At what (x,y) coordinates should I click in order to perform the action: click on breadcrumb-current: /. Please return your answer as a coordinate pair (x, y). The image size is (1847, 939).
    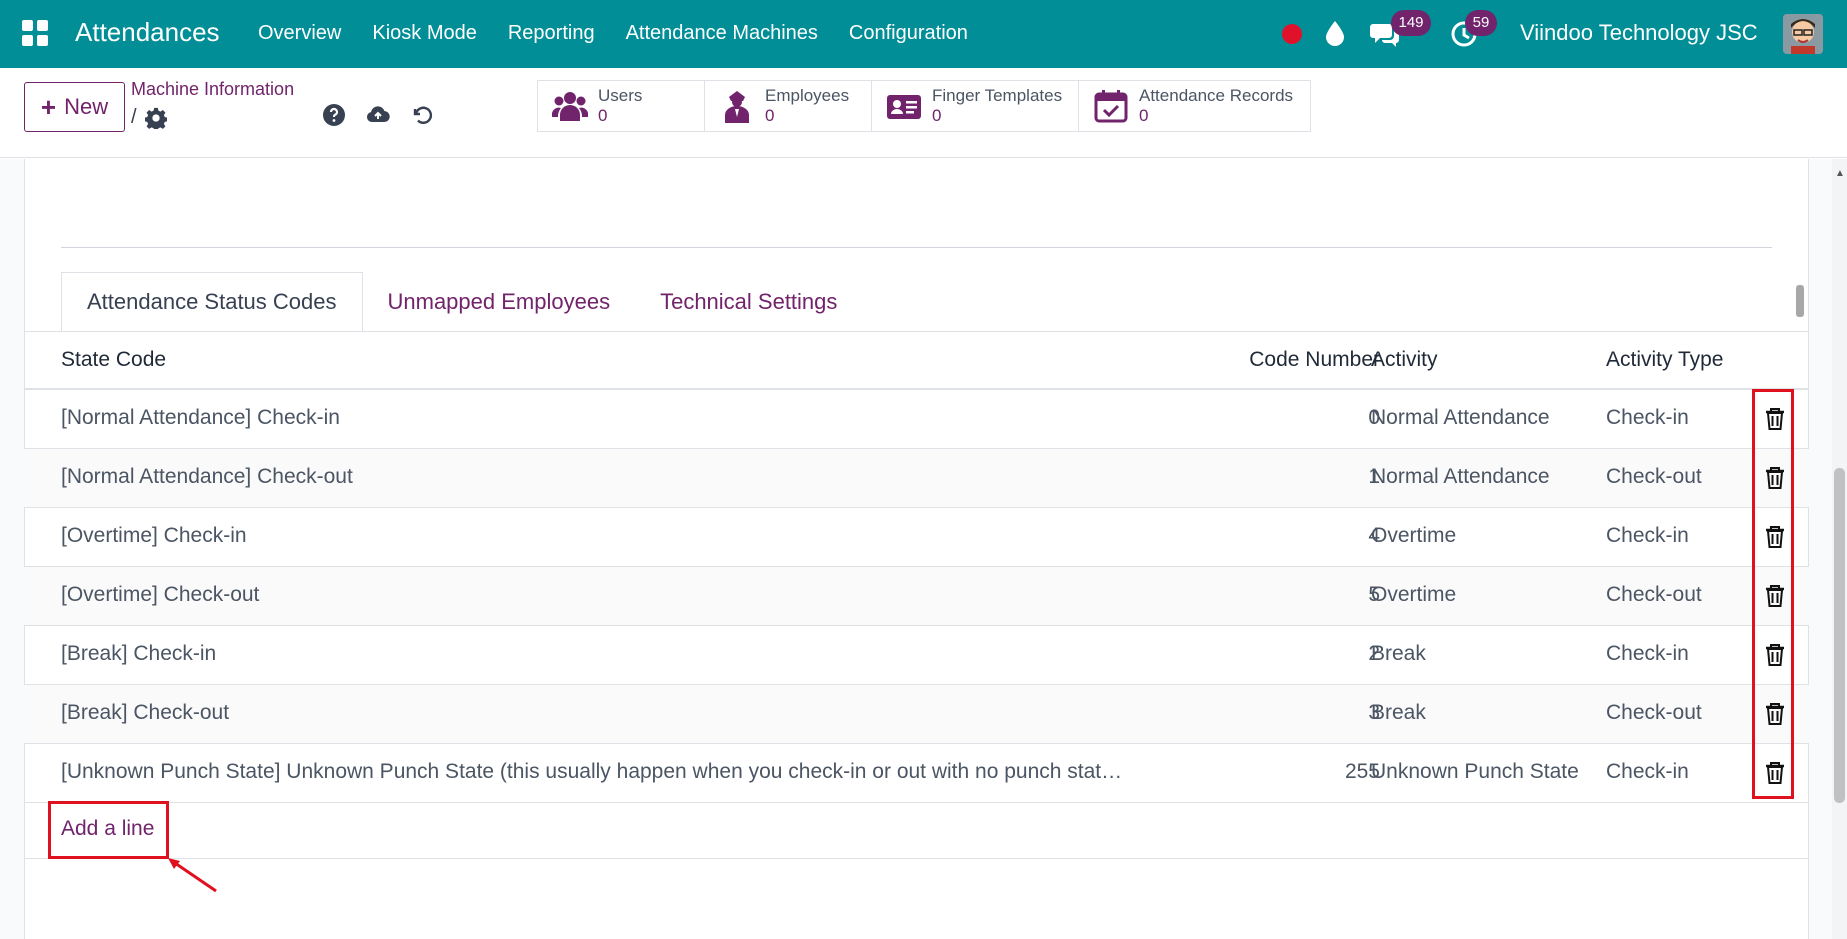
    Looking at the image, I should click on (149, 117).